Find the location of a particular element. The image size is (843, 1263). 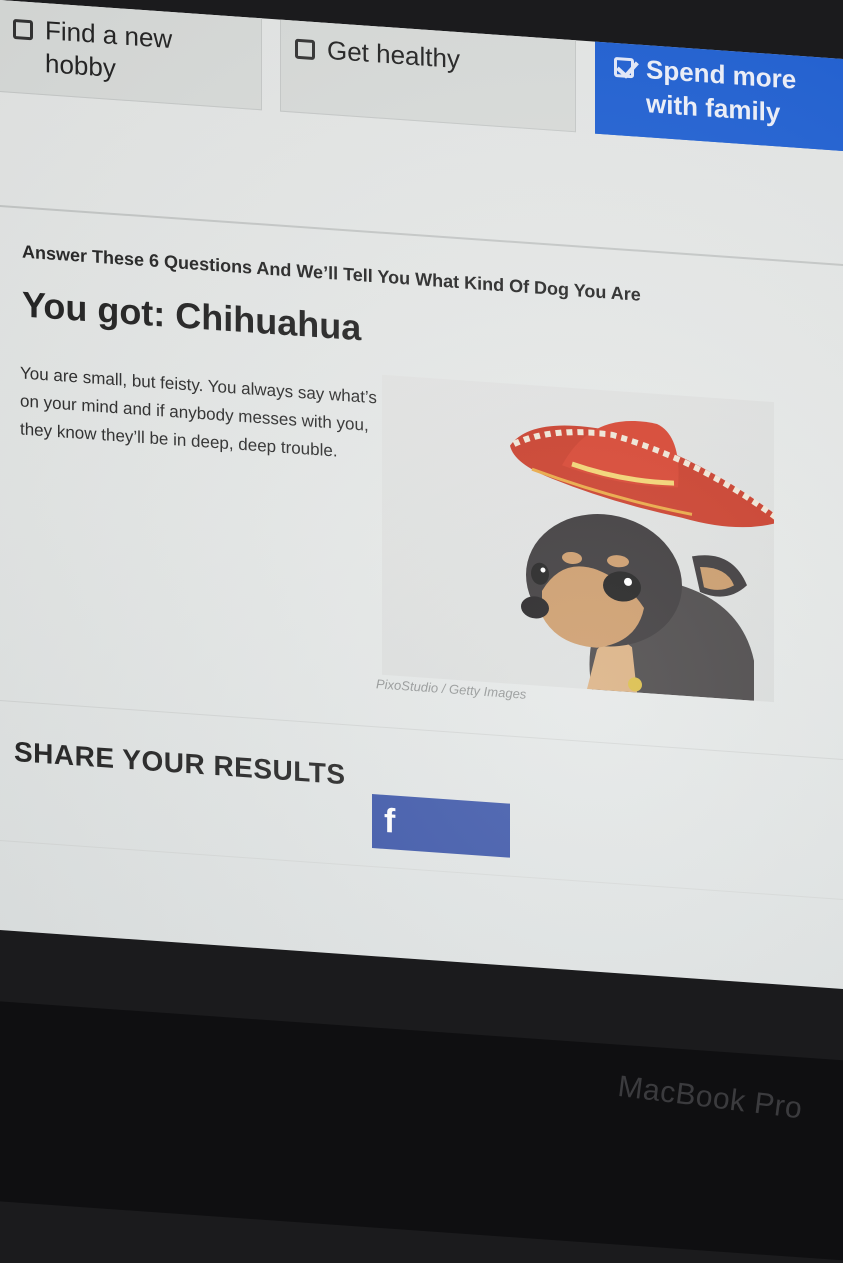

option-label-row: Spend more with family is located at coordinates (705, 90).